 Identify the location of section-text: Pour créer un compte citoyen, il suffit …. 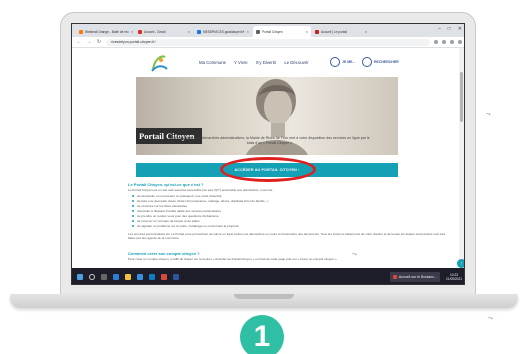
(233, 259).